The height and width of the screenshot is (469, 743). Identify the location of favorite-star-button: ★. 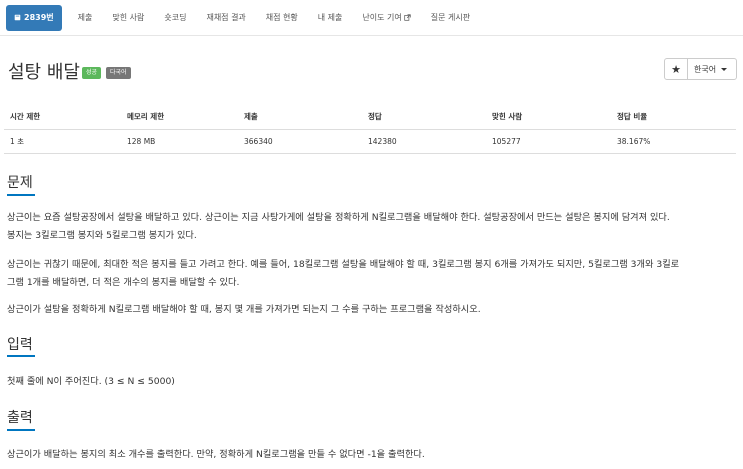
(676, 69).